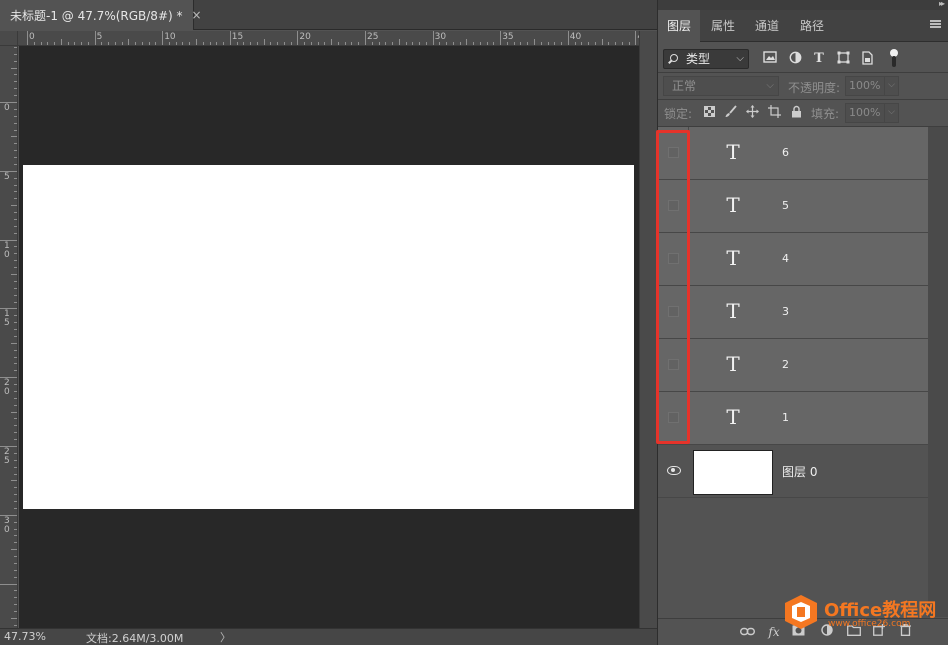  I want to click on lock-image-pixels-icon, so click(730, 113).